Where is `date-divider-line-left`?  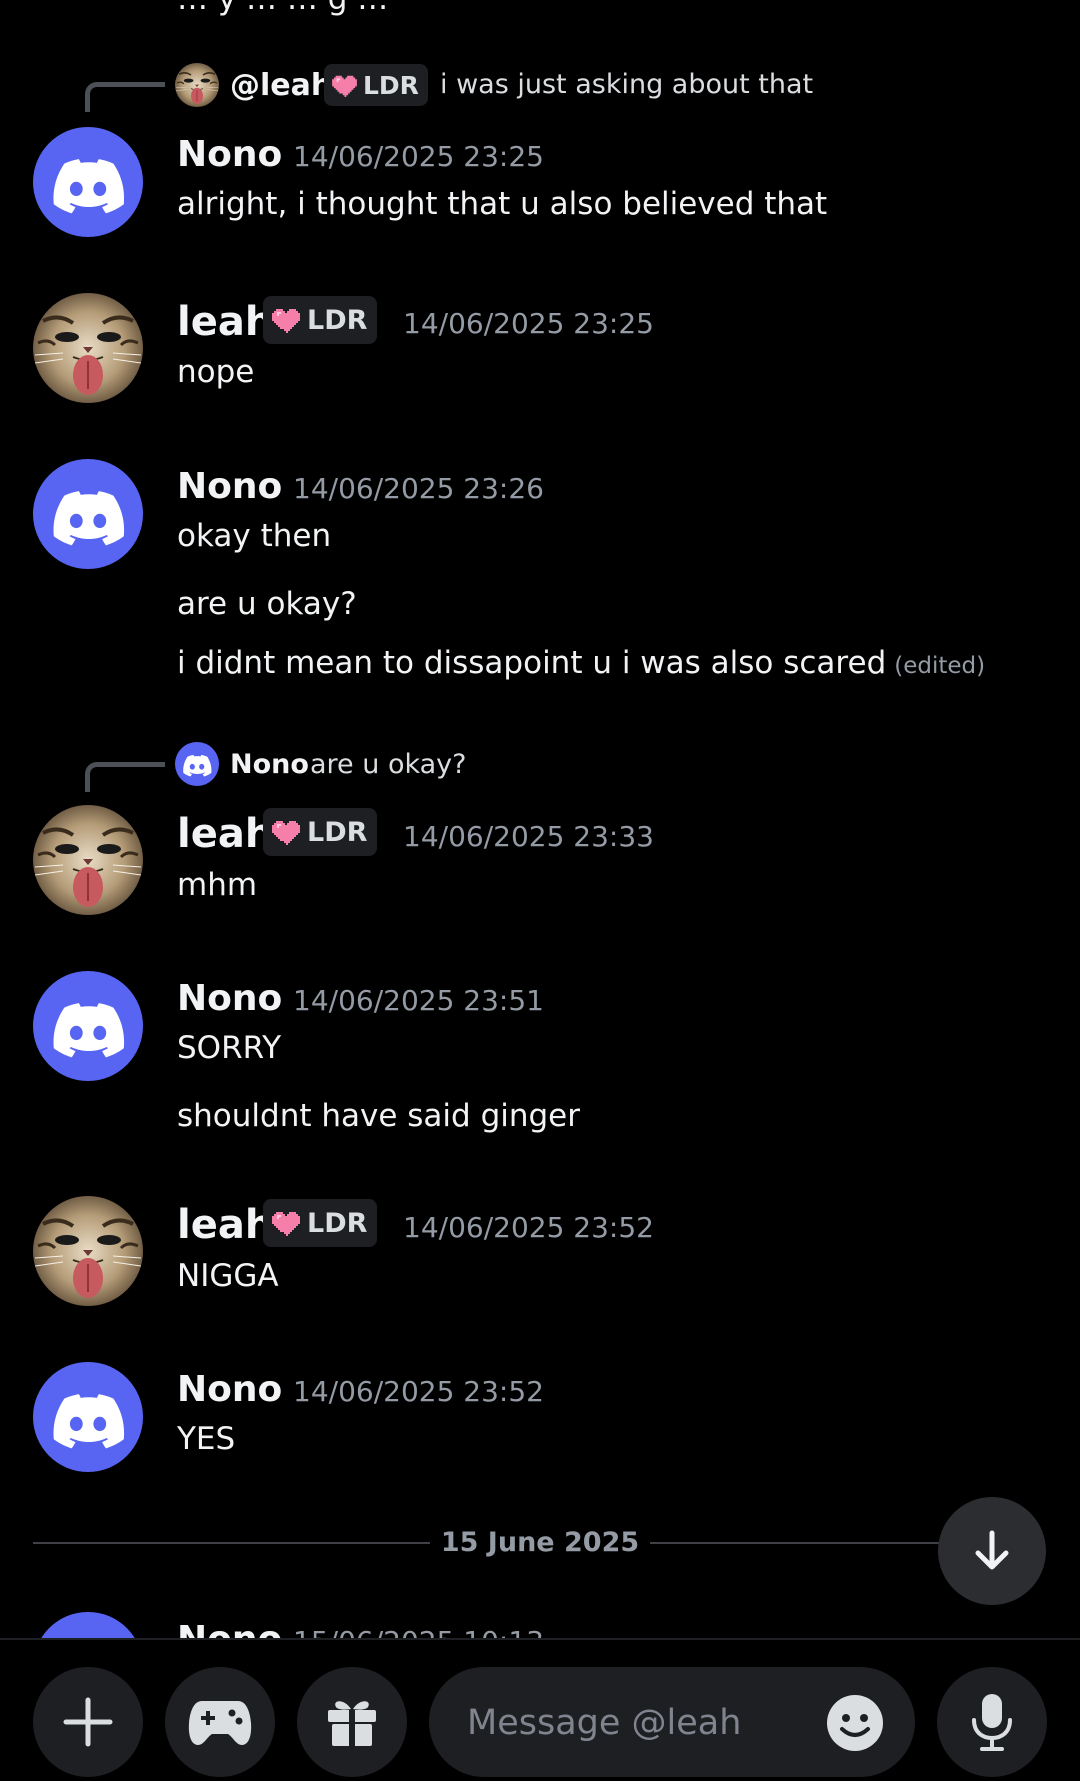
date-divider-line-left is located at coordinates (231, 1543).